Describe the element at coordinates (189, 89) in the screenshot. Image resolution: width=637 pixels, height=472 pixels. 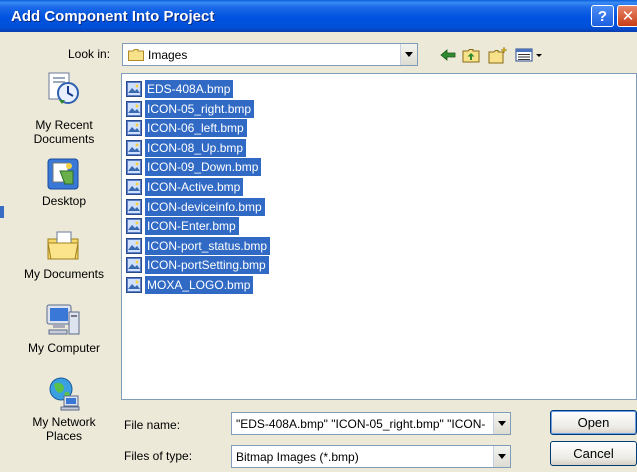
I see `file-name: EDS-408A.bmp` at that location.